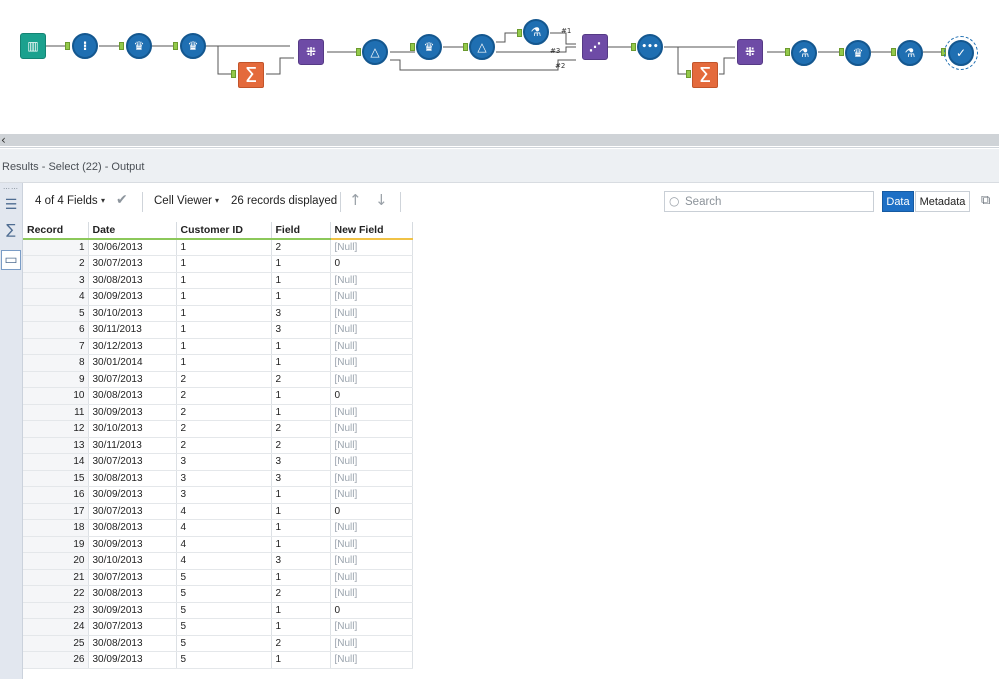 This screenshot has height=679, width=999. What do you see at coordinates (56, 412) in the screenshot?
I see `record-cell: 11` at bounding box center [56, 412].